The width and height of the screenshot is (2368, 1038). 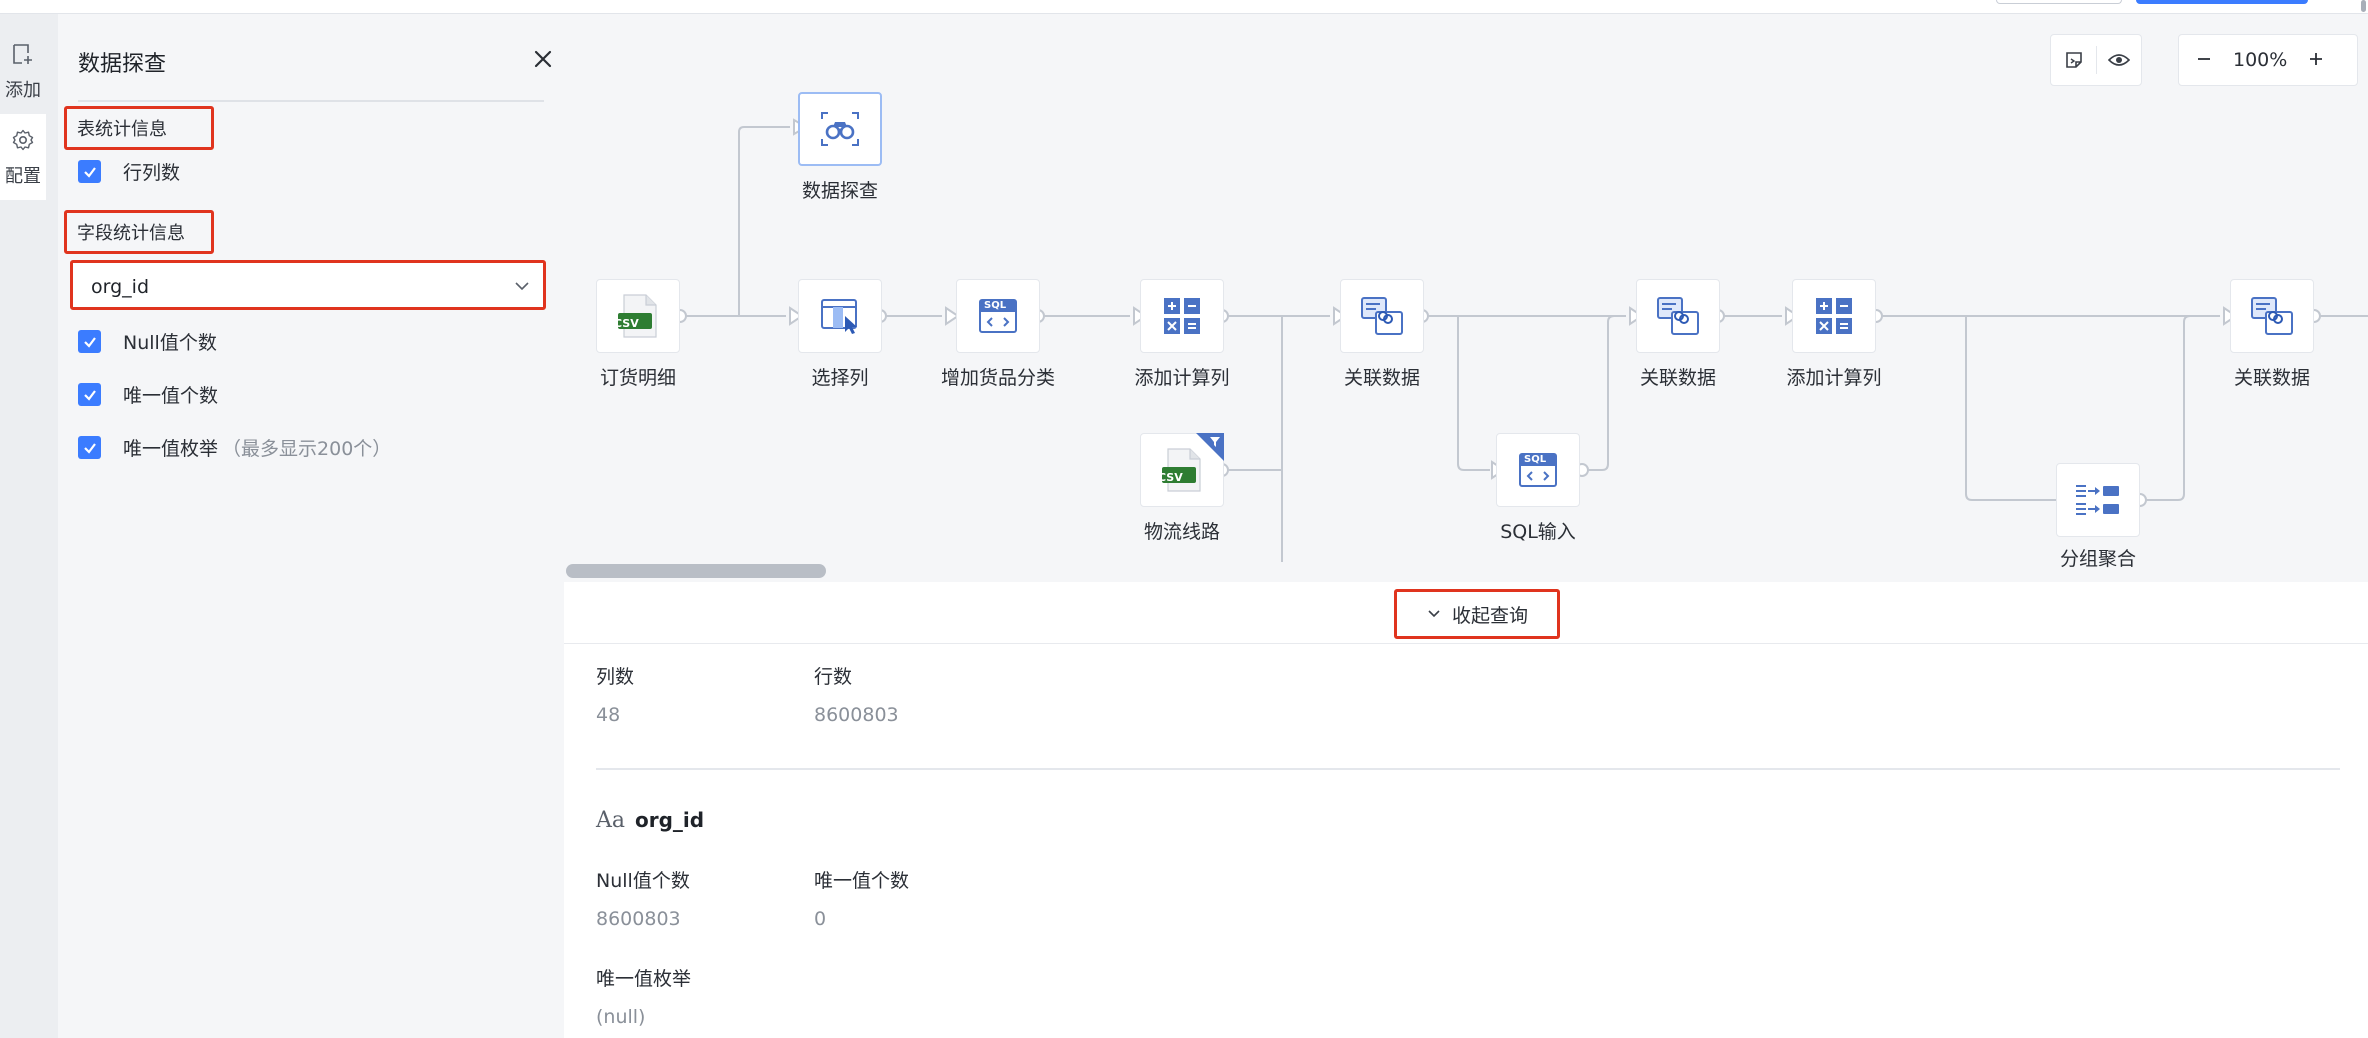 What do you see at coordinates (1834, 378) in the screenshot?
I see `node-add-calc-2-label: 添加计算列` at bounding box center [1834, 378].